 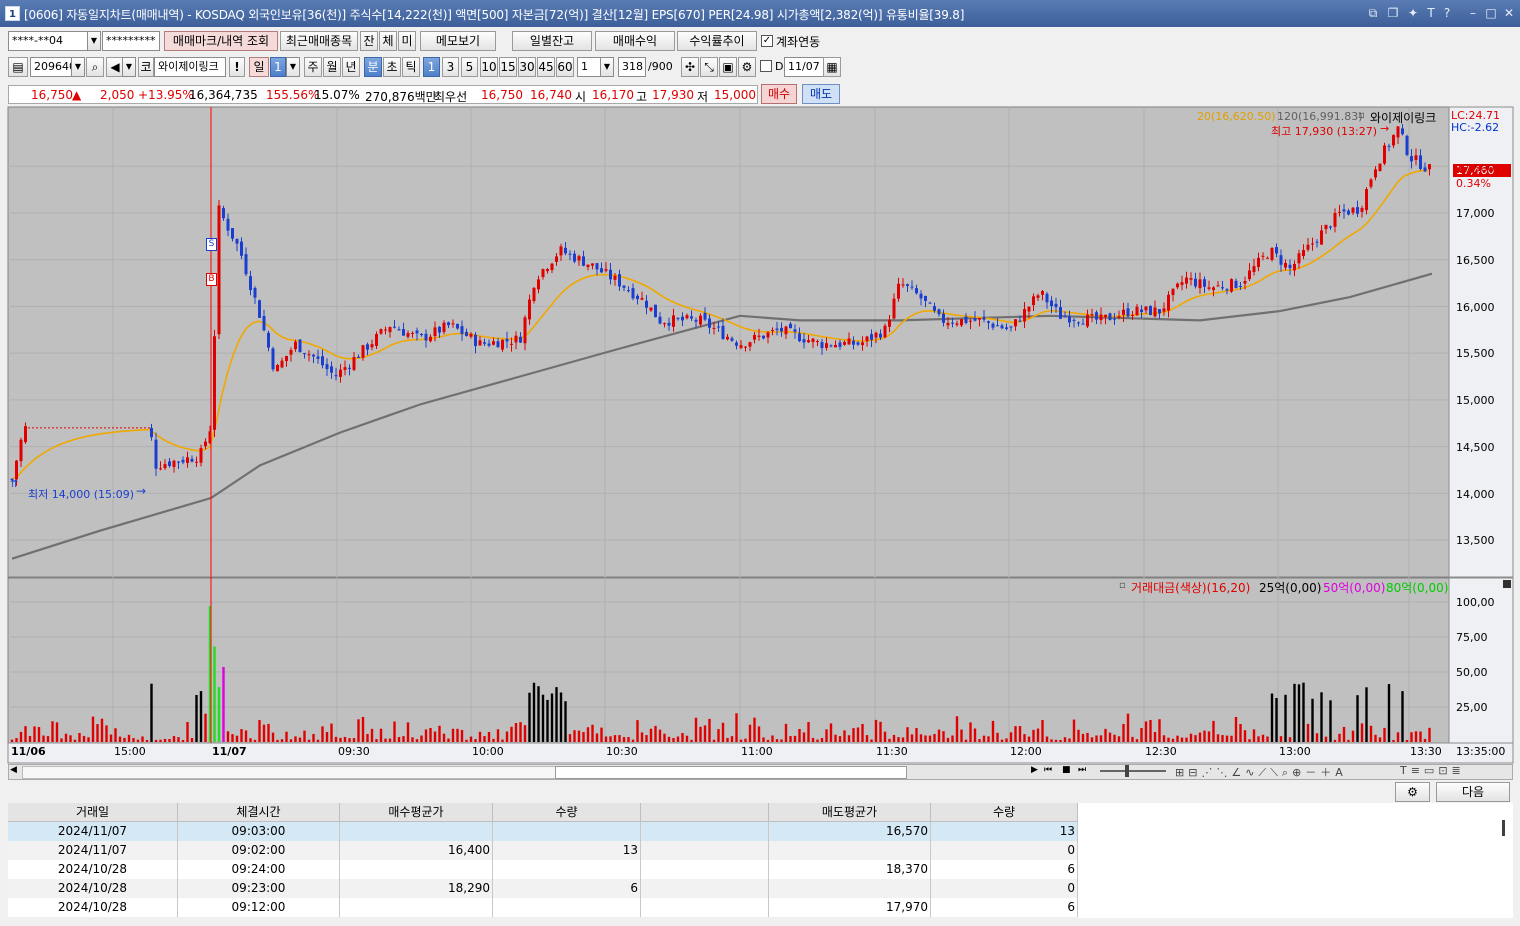 I want to click on period-count-dropdown-icon: ▼, so click(x=293, y=67).